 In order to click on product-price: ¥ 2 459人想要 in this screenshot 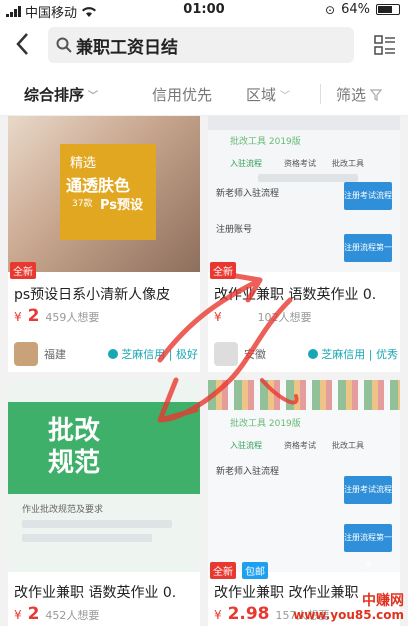, I will do `click(56, 316)`.